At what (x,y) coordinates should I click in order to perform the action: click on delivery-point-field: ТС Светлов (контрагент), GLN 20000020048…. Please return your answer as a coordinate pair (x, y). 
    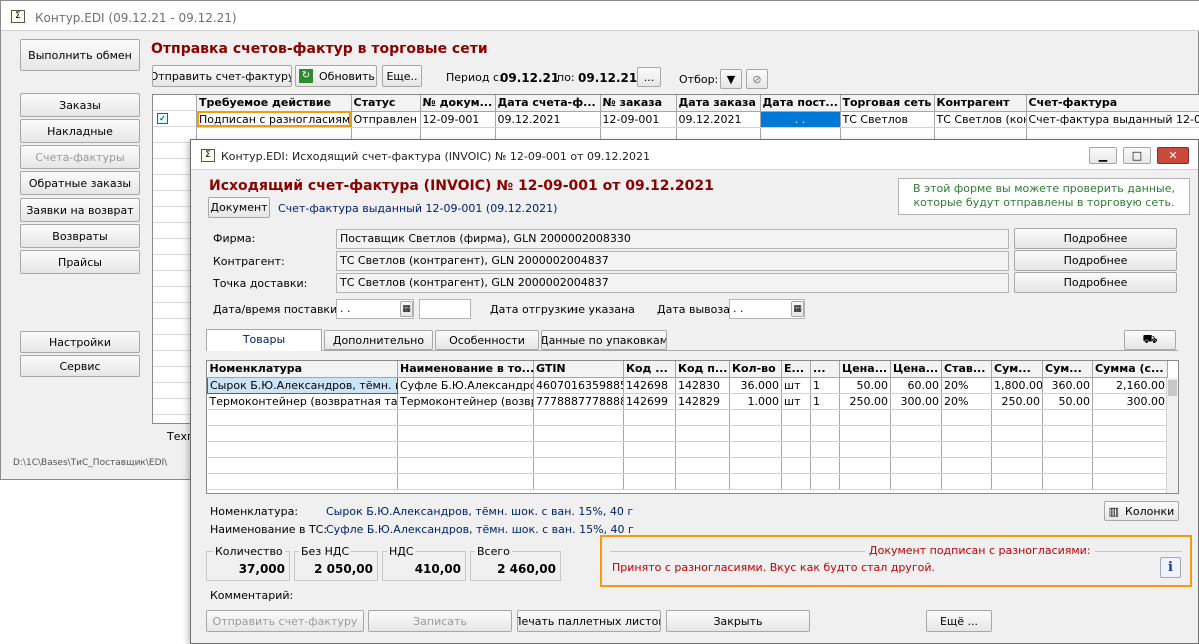
    Looking at the image, I should click on (672, 283).